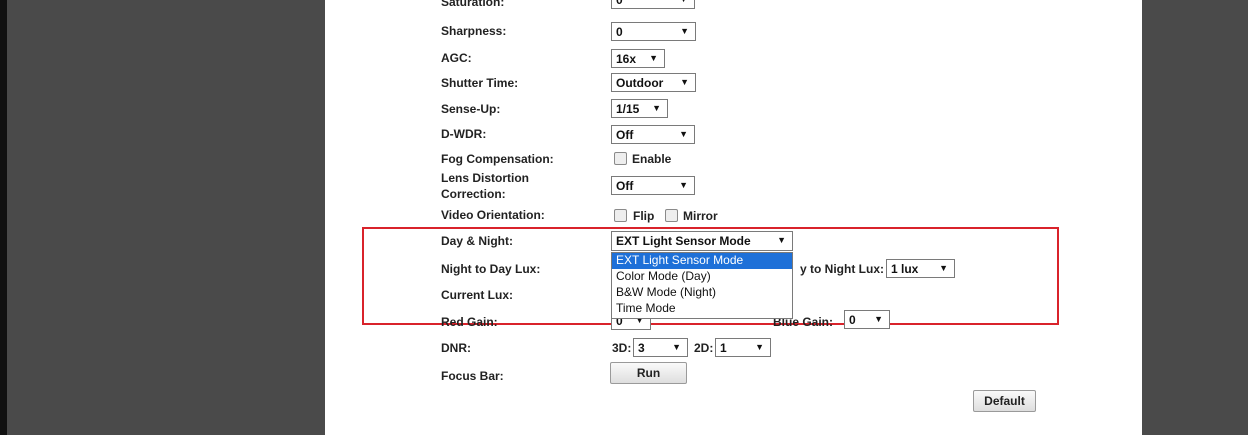 The image size is (1248, 435). I want to click on fog-enable-label: Enable, so click(652, 159).